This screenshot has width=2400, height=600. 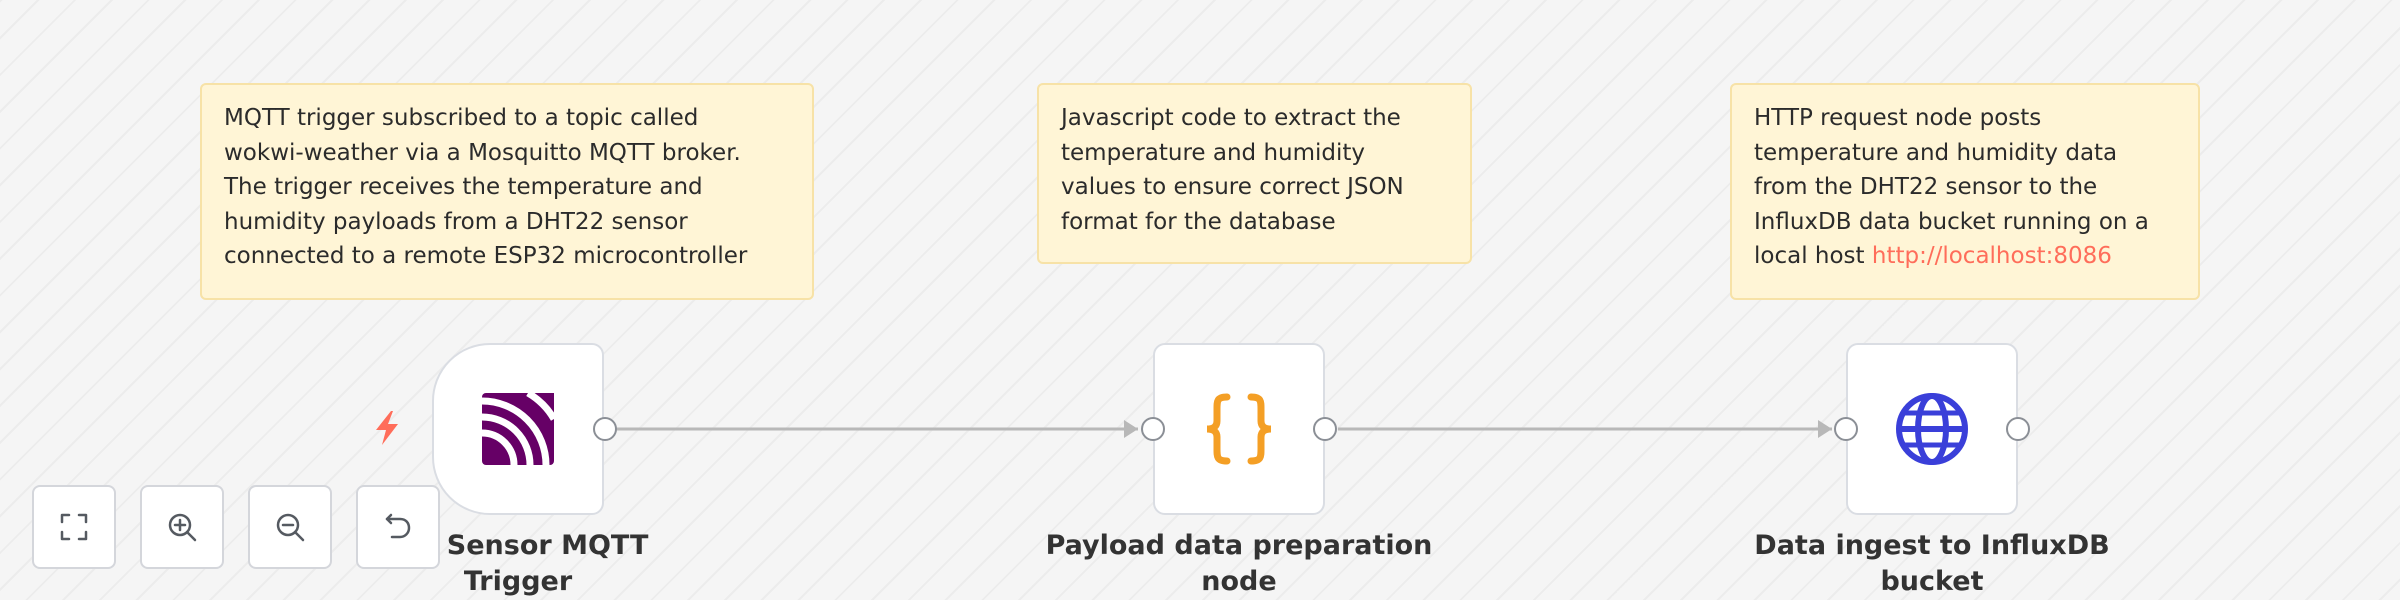 I want to click on canvas-controls, so click(x=236, y=527).